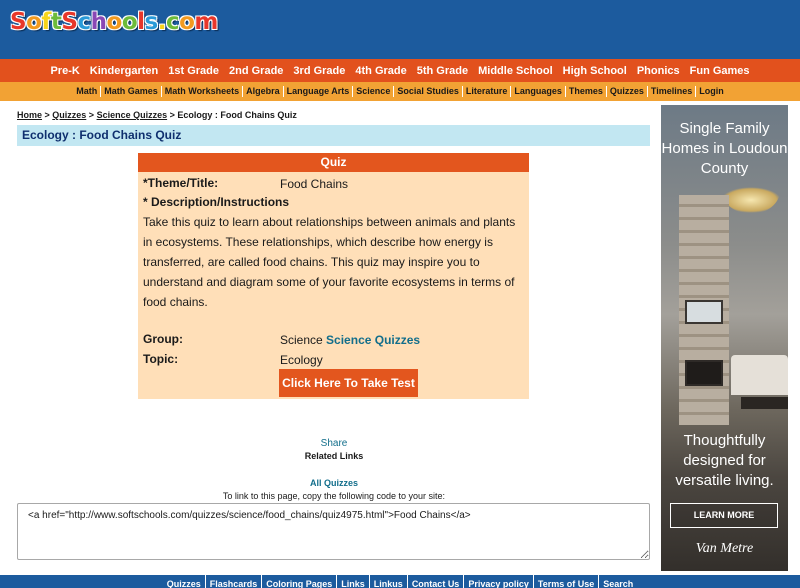  Describe the element at coordinates (487, 91) in the screenshot. I see `nav-secondary-literature: Literature` at that location.